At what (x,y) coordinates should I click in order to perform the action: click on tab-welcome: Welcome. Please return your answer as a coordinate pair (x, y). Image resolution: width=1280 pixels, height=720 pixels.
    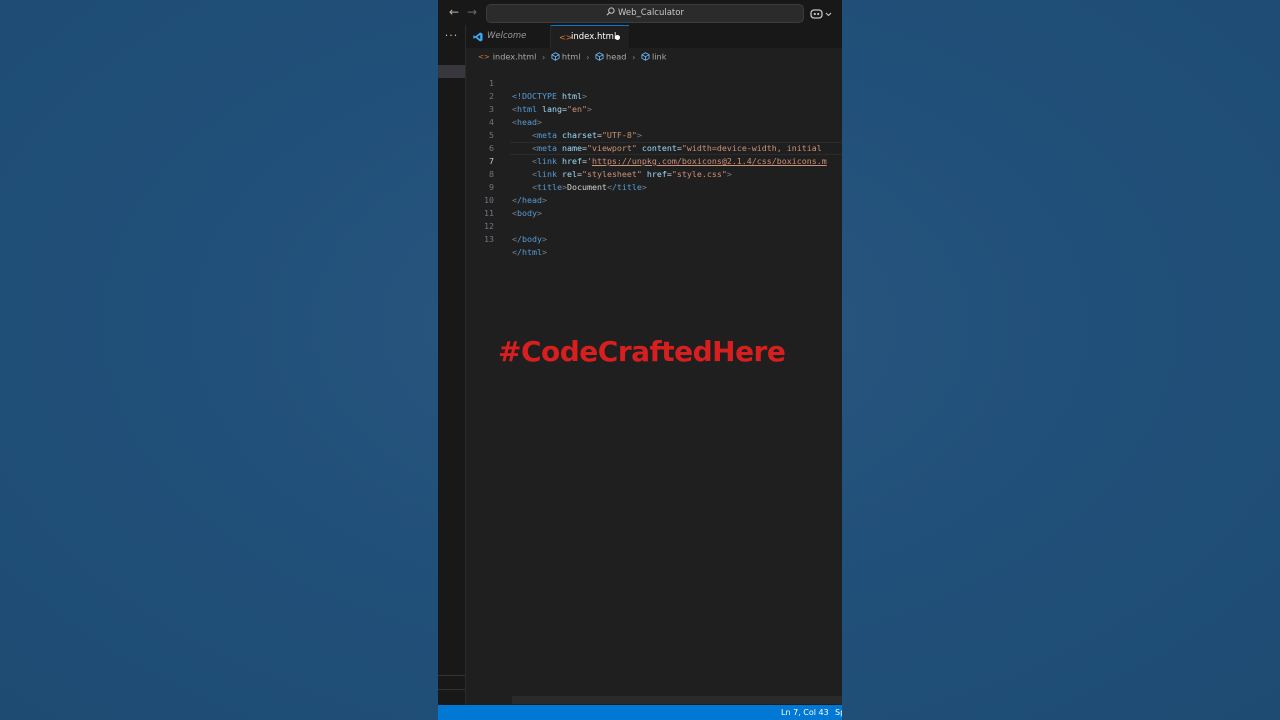
    Looking at the image, I should click on (508, 36).